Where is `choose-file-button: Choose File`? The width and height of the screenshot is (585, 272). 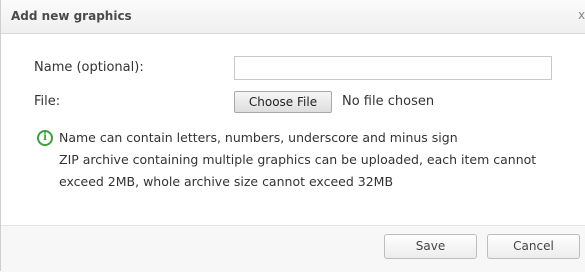
choose-file-button: Choose File is located at coordinates (283, 102).